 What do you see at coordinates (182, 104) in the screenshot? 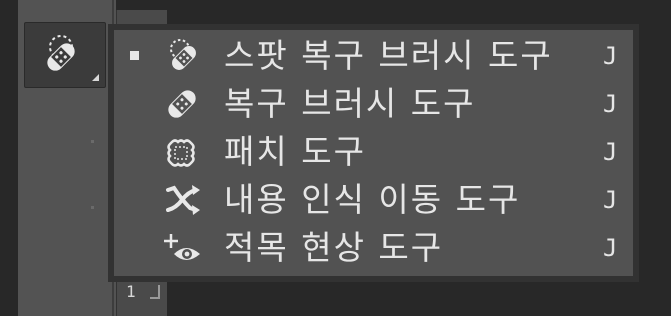
I see `healing-brush-icon` at bounding box center [182, 104].